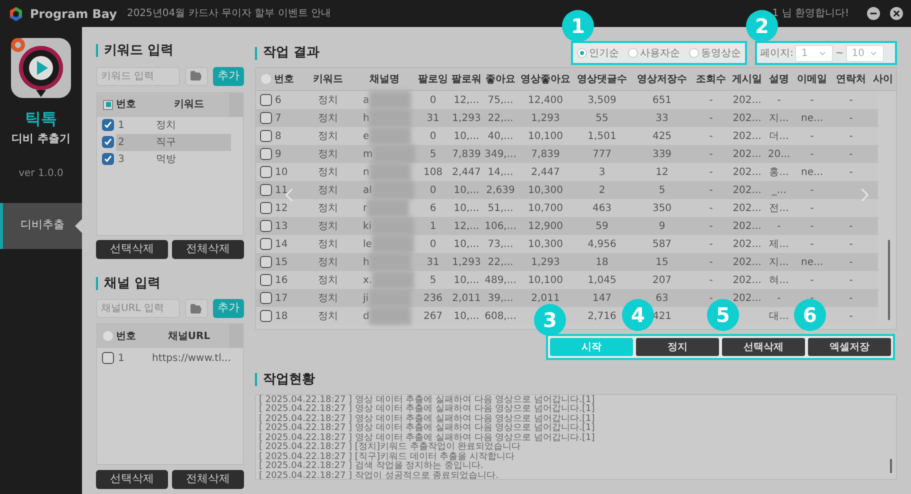 This screenshot has height=494, width=911. What do you see at coordinates (545, 137) in the screenshot?
I see `table-cell-text: 10,100` at bounding box center [545, 137].